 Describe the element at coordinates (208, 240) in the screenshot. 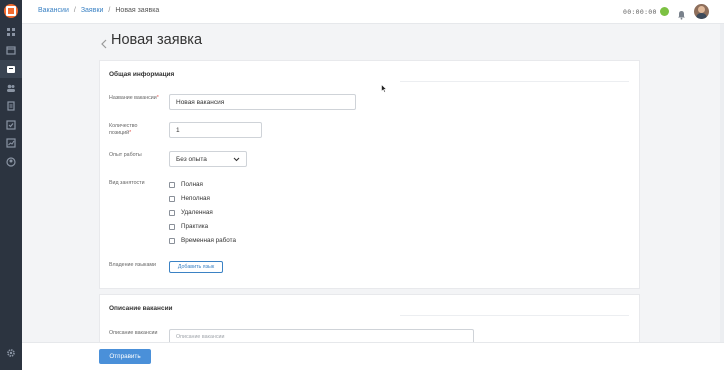

I see `employment-option-label: Временная работа` at that location.